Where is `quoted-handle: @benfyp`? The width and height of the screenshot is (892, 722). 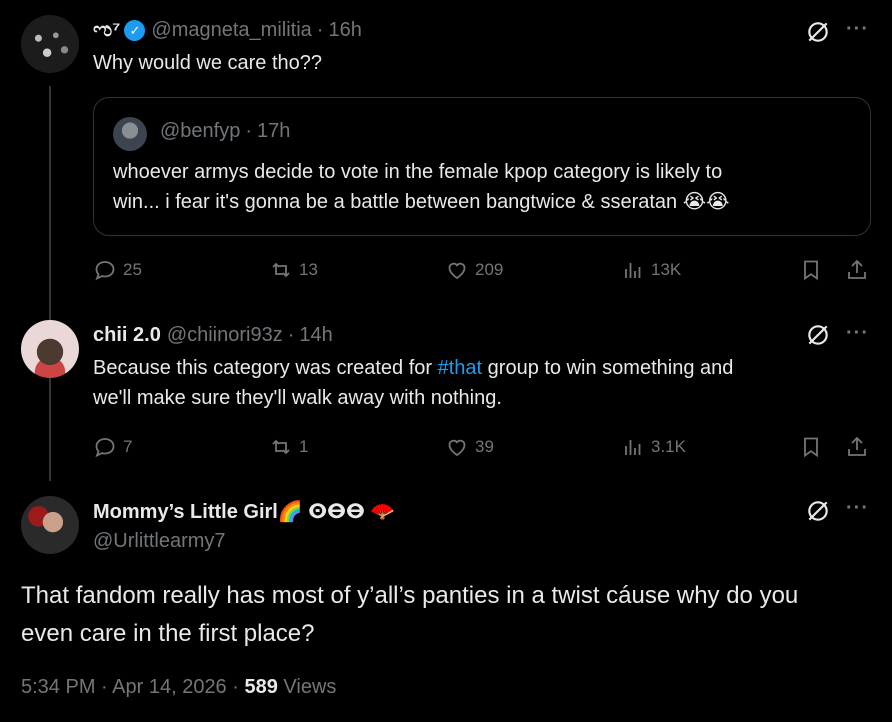 quoted-handle: @benfyp is located at coordinates (200, 131).